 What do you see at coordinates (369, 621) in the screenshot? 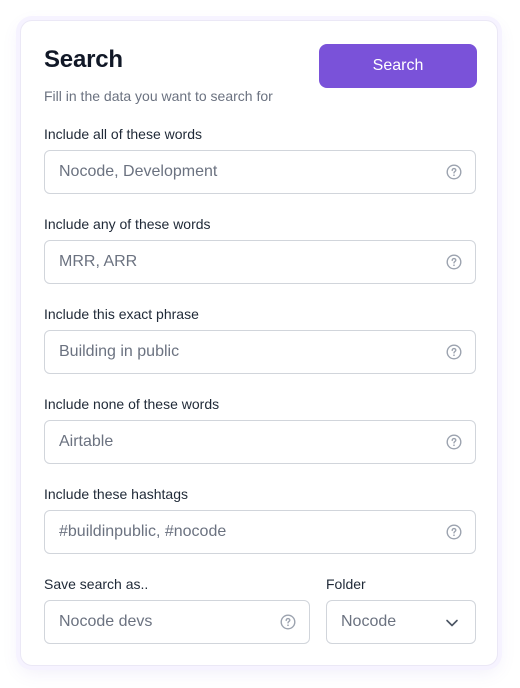
I see `folder-selected-value: Nocode` at bounding box center [369, 621].